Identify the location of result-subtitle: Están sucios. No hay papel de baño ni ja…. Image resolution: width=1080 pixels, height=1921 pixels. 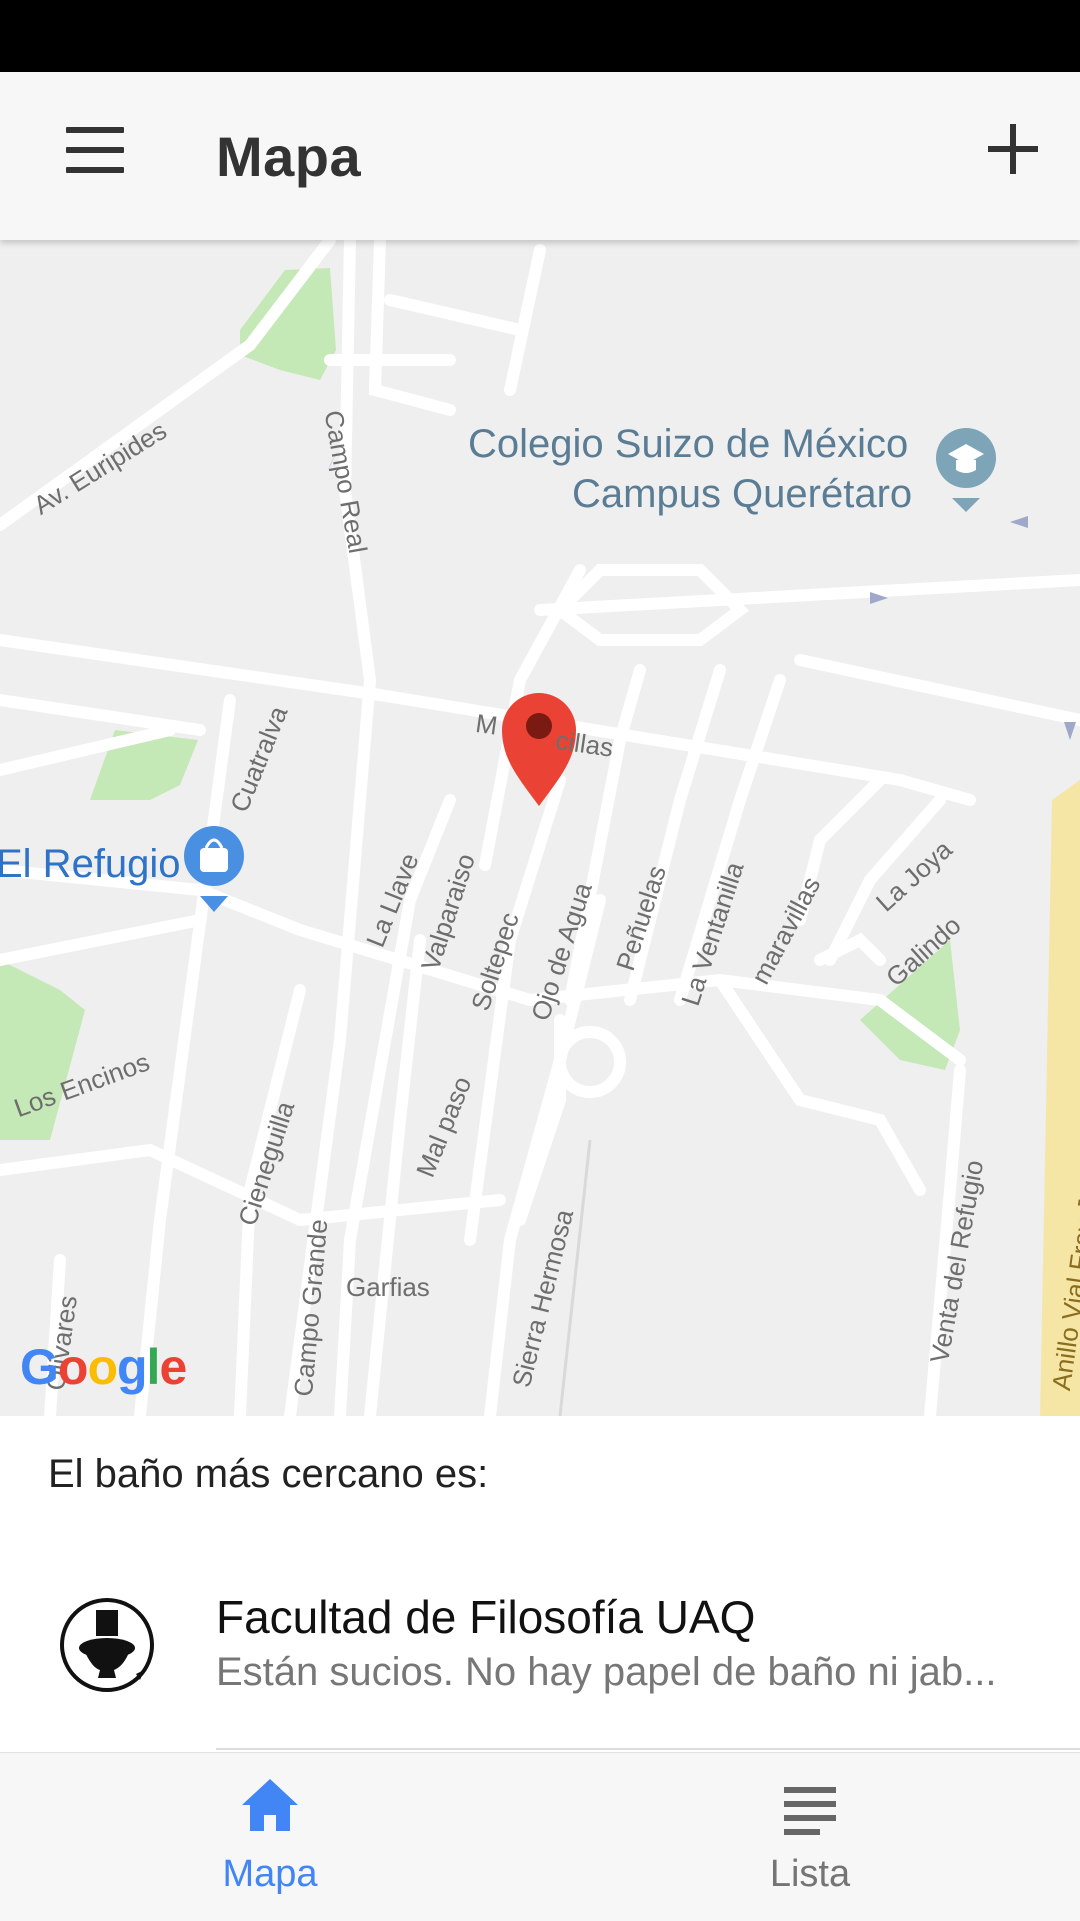
(606, 1672).